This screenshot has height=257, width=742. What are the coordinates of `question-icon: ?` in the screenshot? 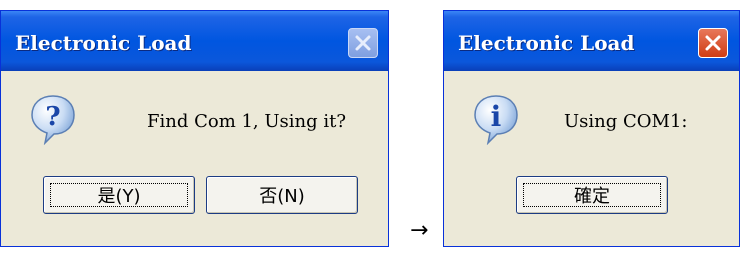 It's located at (53, 120).